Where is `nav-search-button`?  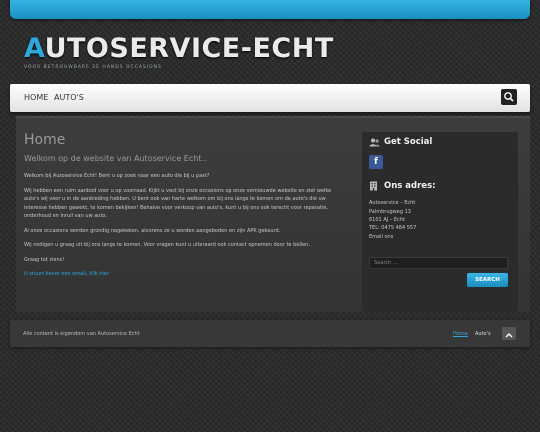
nav-search-button is located at coordinates (509, 97).